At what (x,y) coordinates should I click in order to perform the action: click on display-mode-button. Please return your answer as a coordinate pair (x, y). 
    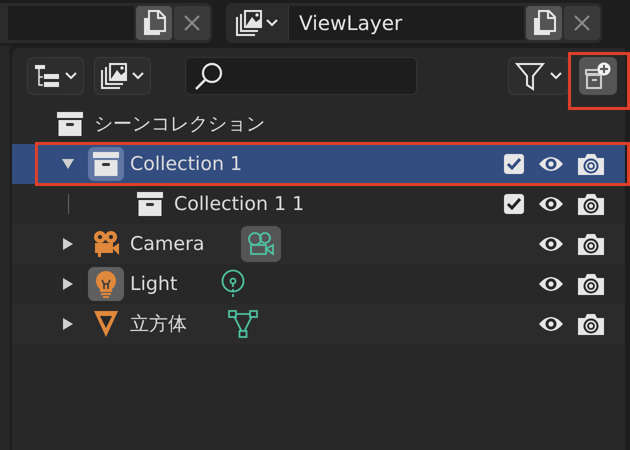
    Looking at the image, I should click on (55, 76).